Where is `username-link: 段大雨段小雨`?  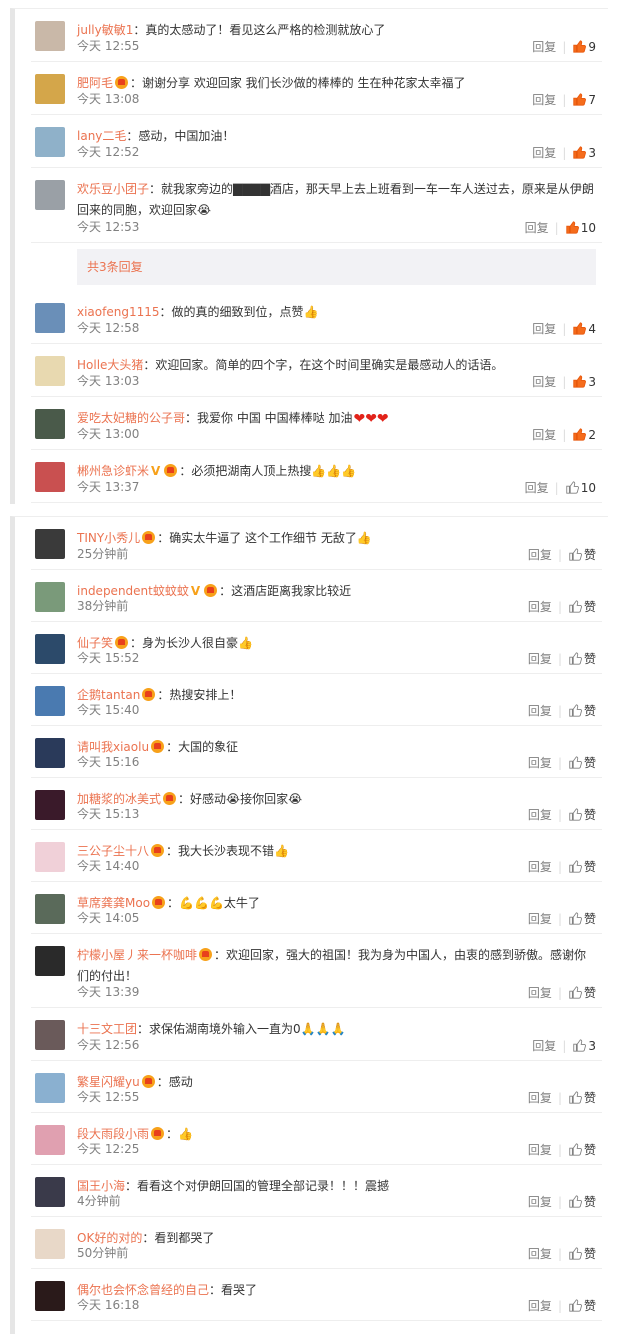 username-link: 段大雨段小雨 is located at coordinates (113, 1134).